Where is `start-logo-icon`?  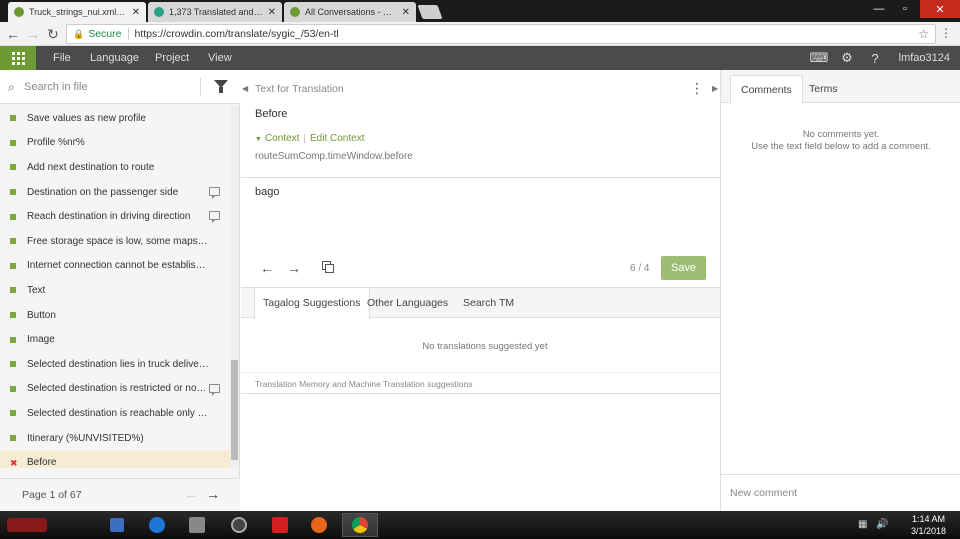
start-logo-icon is located at coordinates (27, 525).